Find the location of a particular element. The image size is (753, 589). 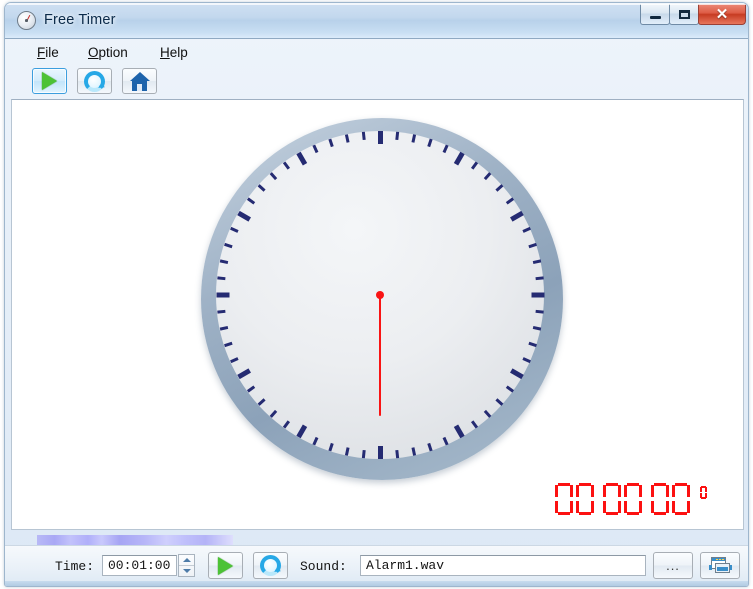

screen-tab-left is located at coordinates (710, 567).